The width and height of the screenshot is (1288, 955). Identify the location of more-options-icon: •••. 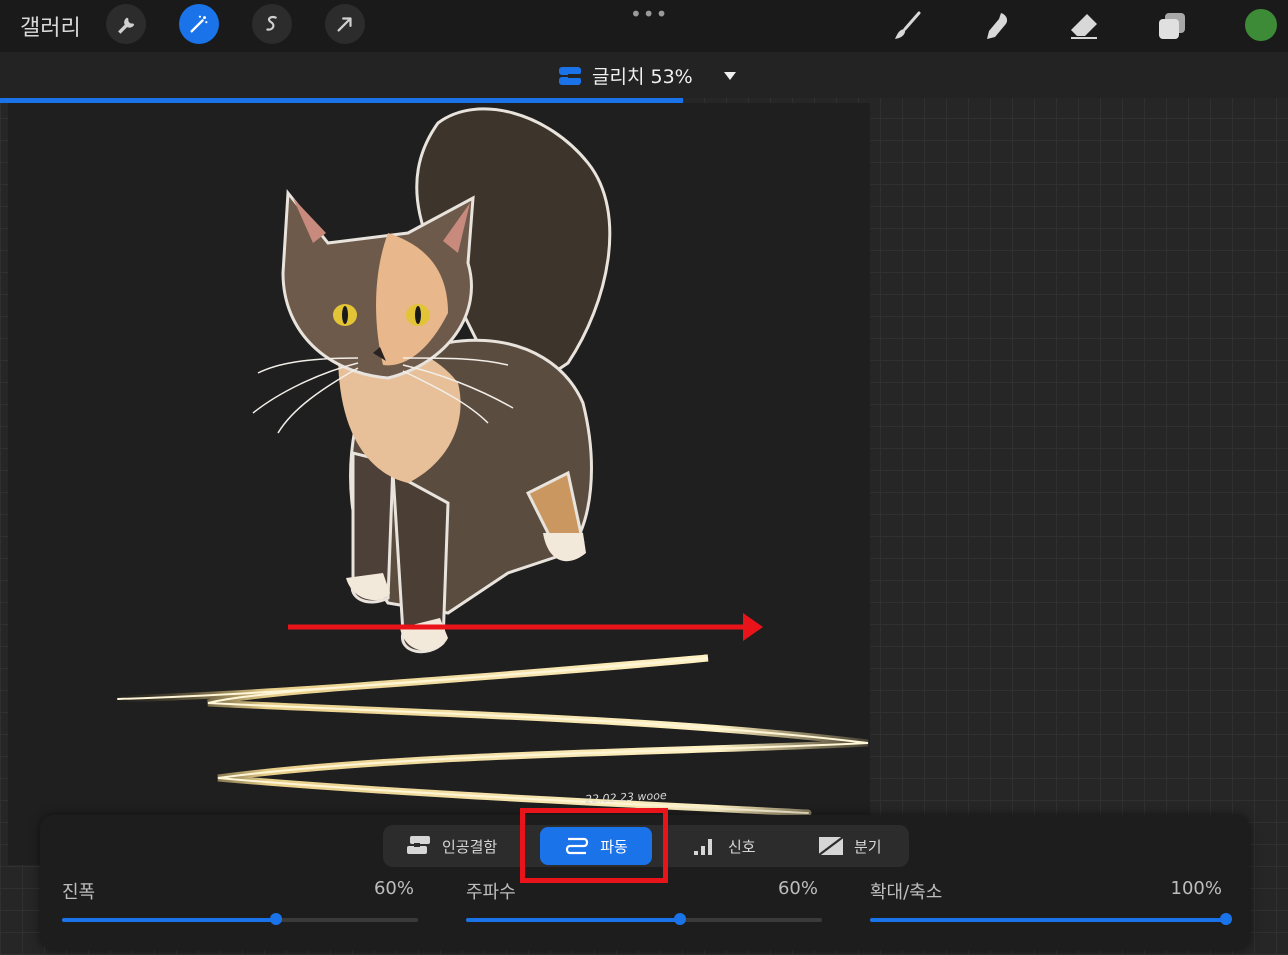
(649, 14).